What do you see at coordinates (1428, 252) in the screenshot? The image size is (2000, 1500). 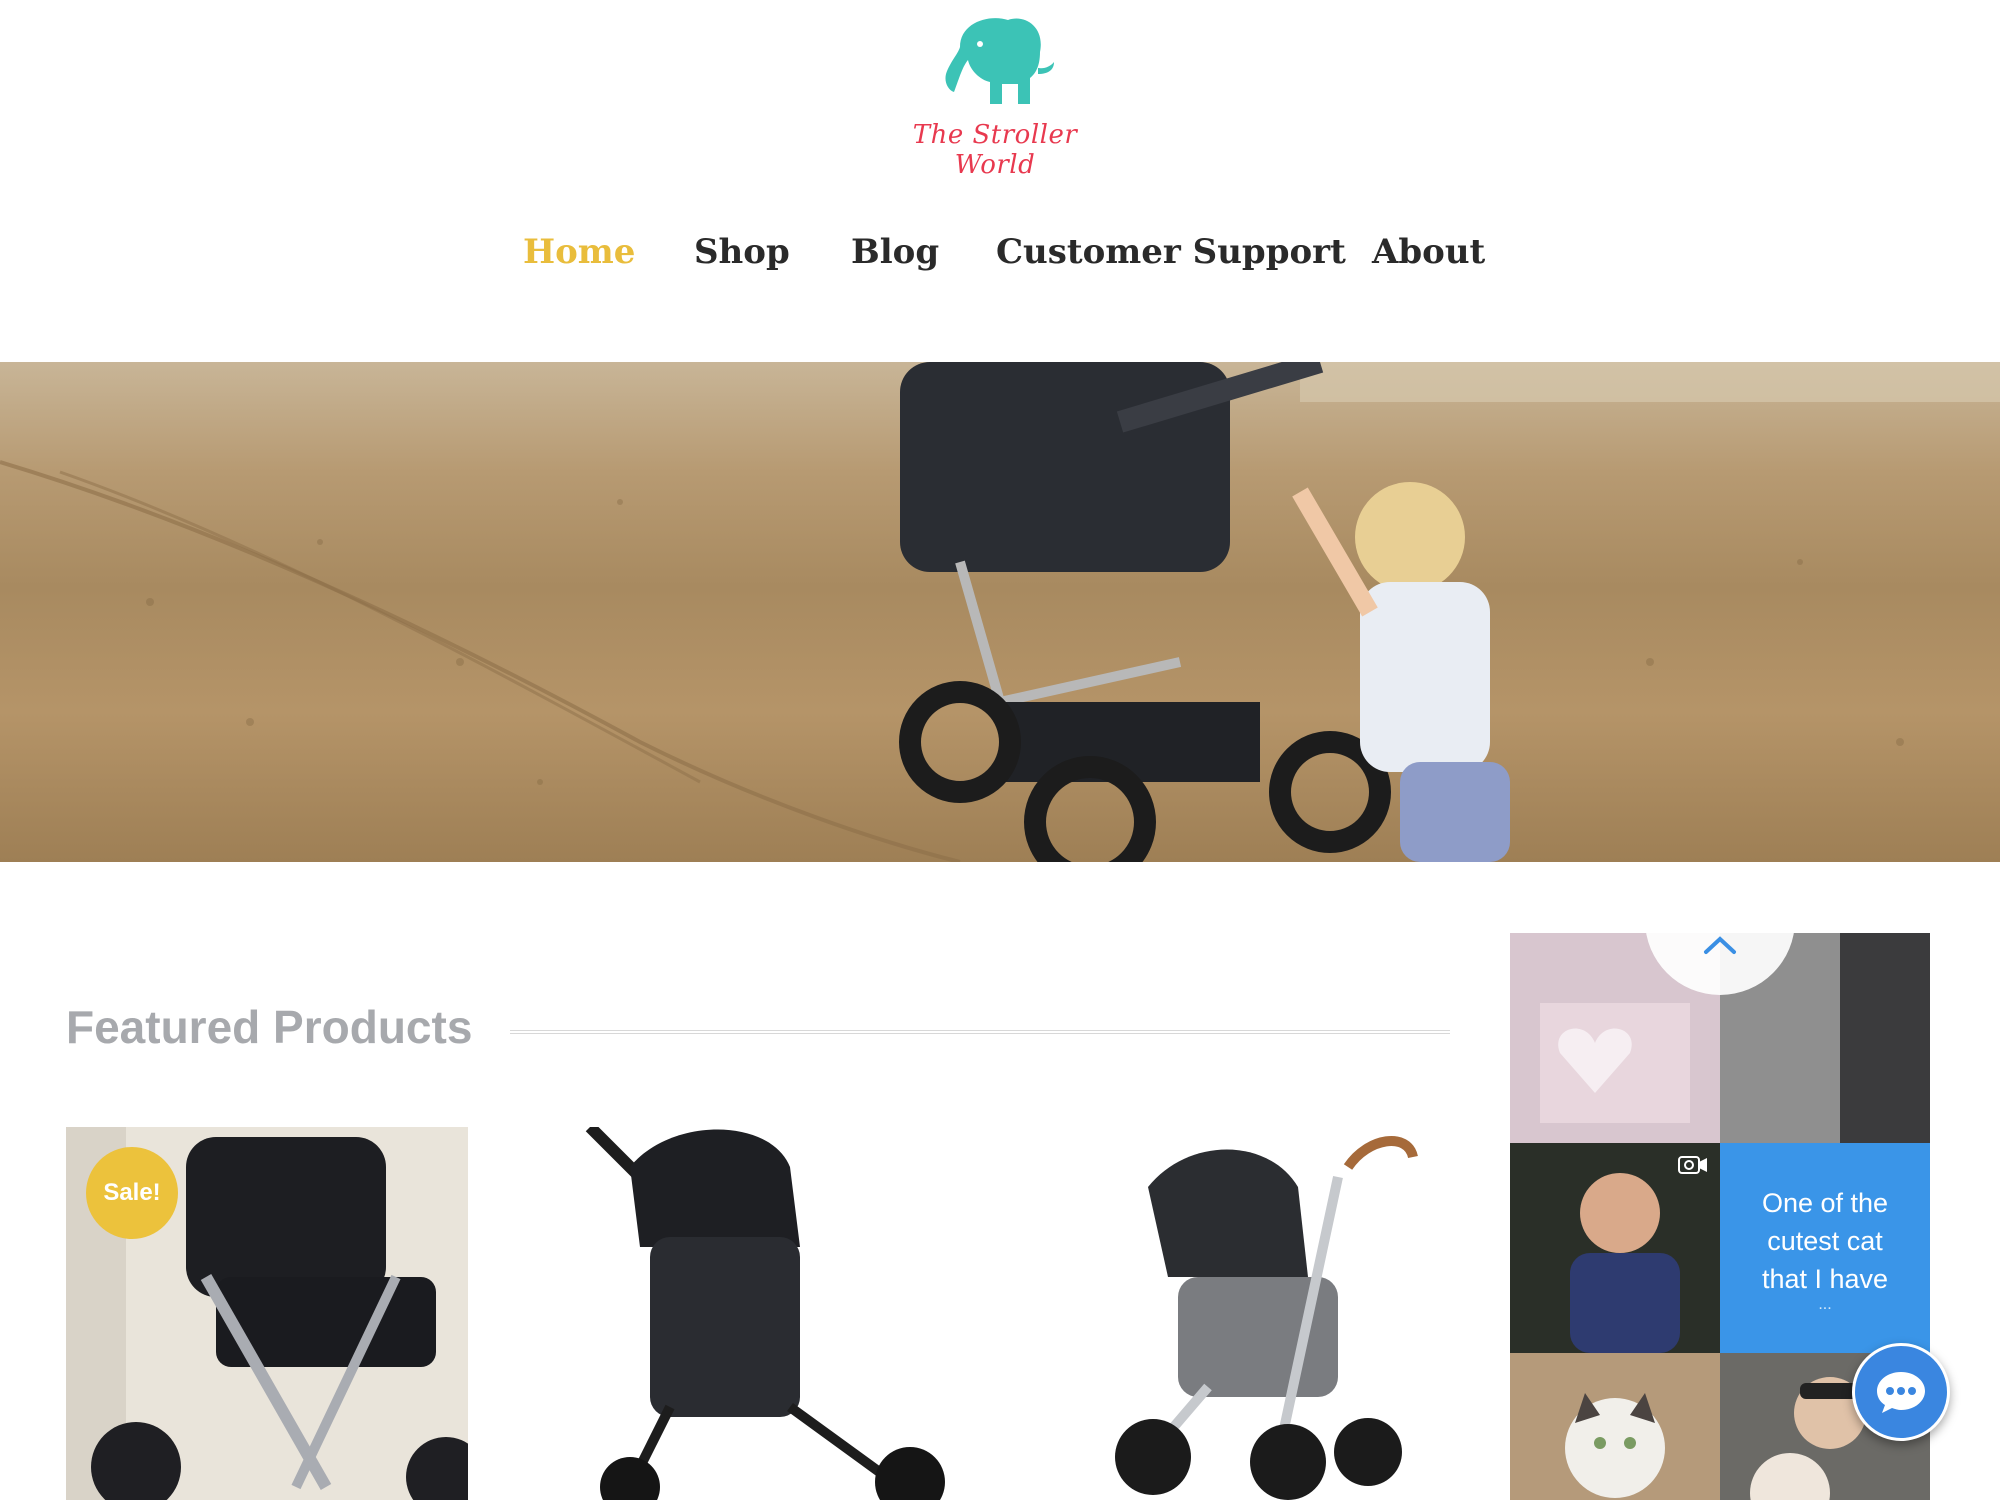 I see `nav-item-about: About` at bounding box center [1428, 252].